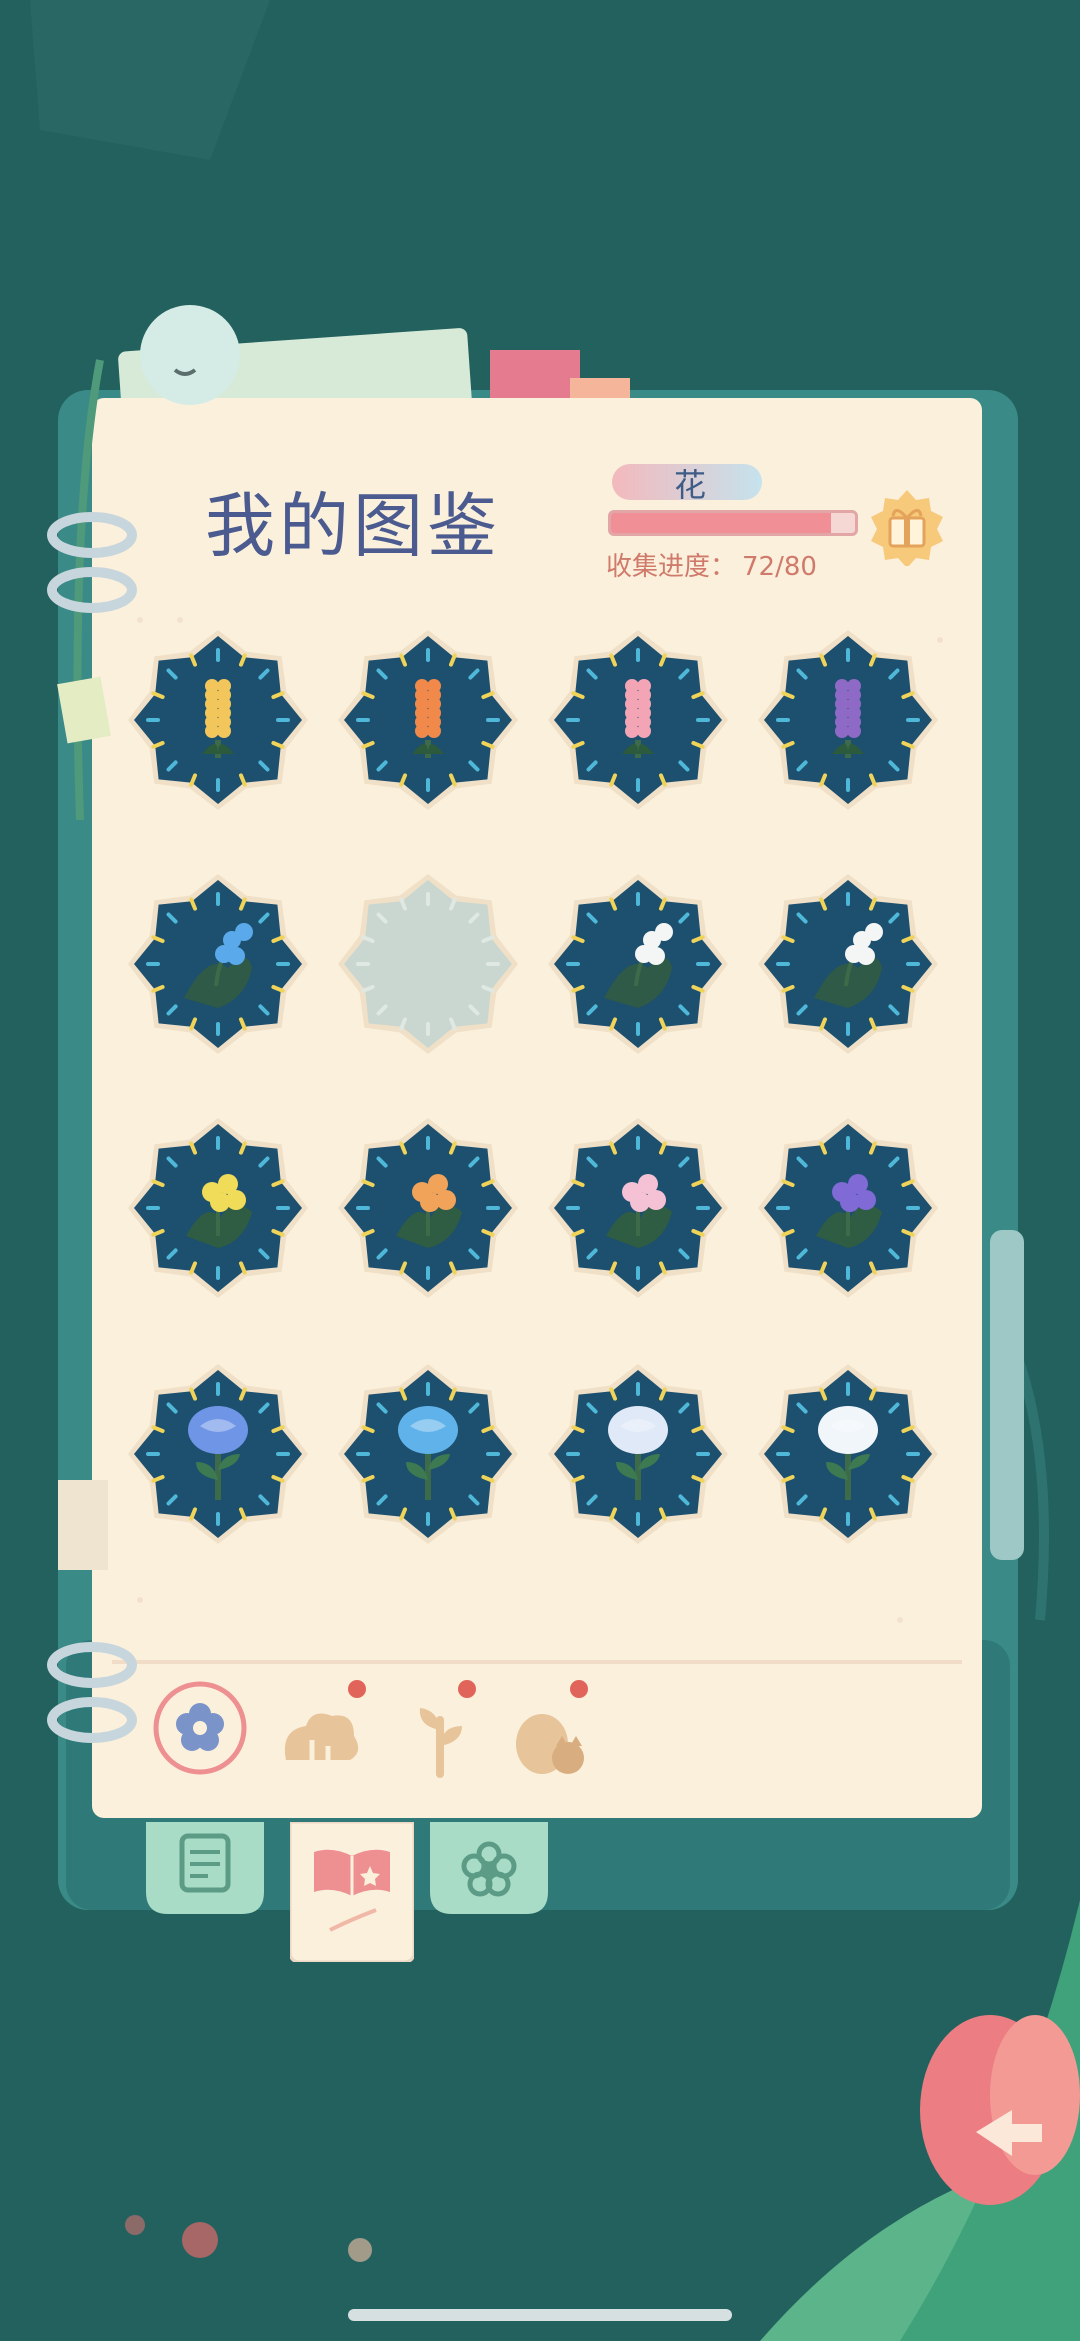 The height and width of the screenshot is (2341, 1080). I want to click on shrub-icon, so click(321, 1736).